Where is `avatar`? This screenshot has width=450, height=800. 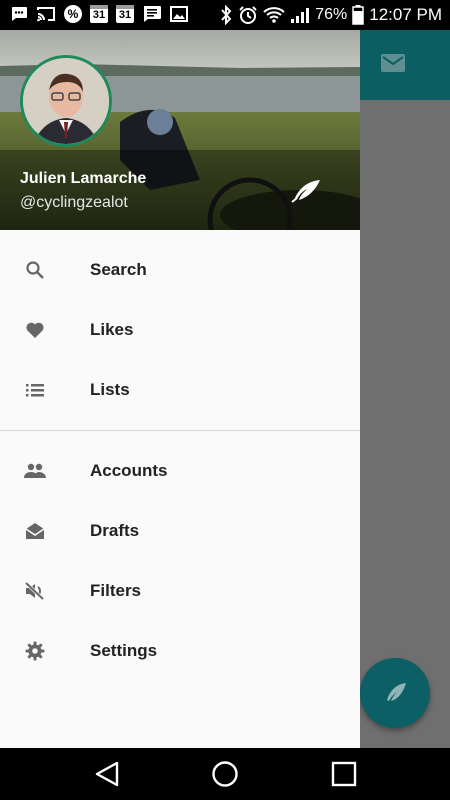
avatar is located at coordinates (66, 101).